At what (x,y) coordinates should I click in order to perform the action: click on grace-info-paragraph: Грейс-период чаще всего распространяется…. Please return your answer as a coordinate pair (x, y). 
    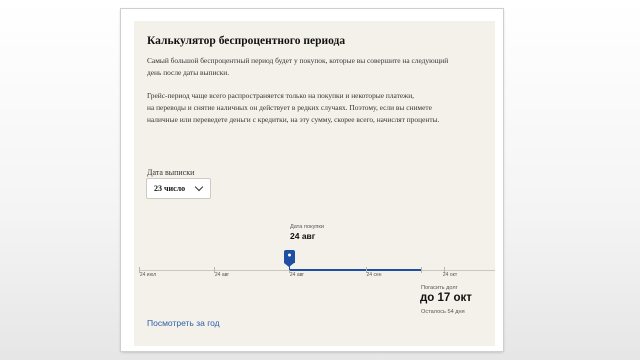
    Looking at the image, I should click on (314, 108).